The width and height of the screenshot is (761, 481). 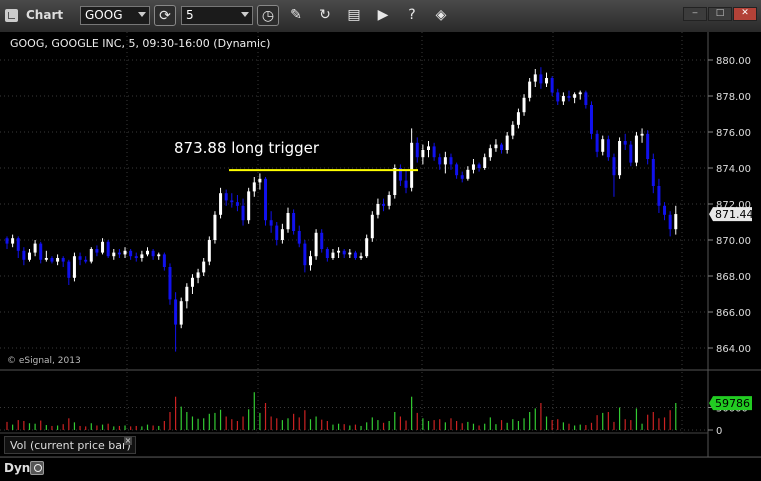 What do you see at coordinates (745, 14) in the screenshot?
I see `close-button: ✕` at bounding box center [745, 14].